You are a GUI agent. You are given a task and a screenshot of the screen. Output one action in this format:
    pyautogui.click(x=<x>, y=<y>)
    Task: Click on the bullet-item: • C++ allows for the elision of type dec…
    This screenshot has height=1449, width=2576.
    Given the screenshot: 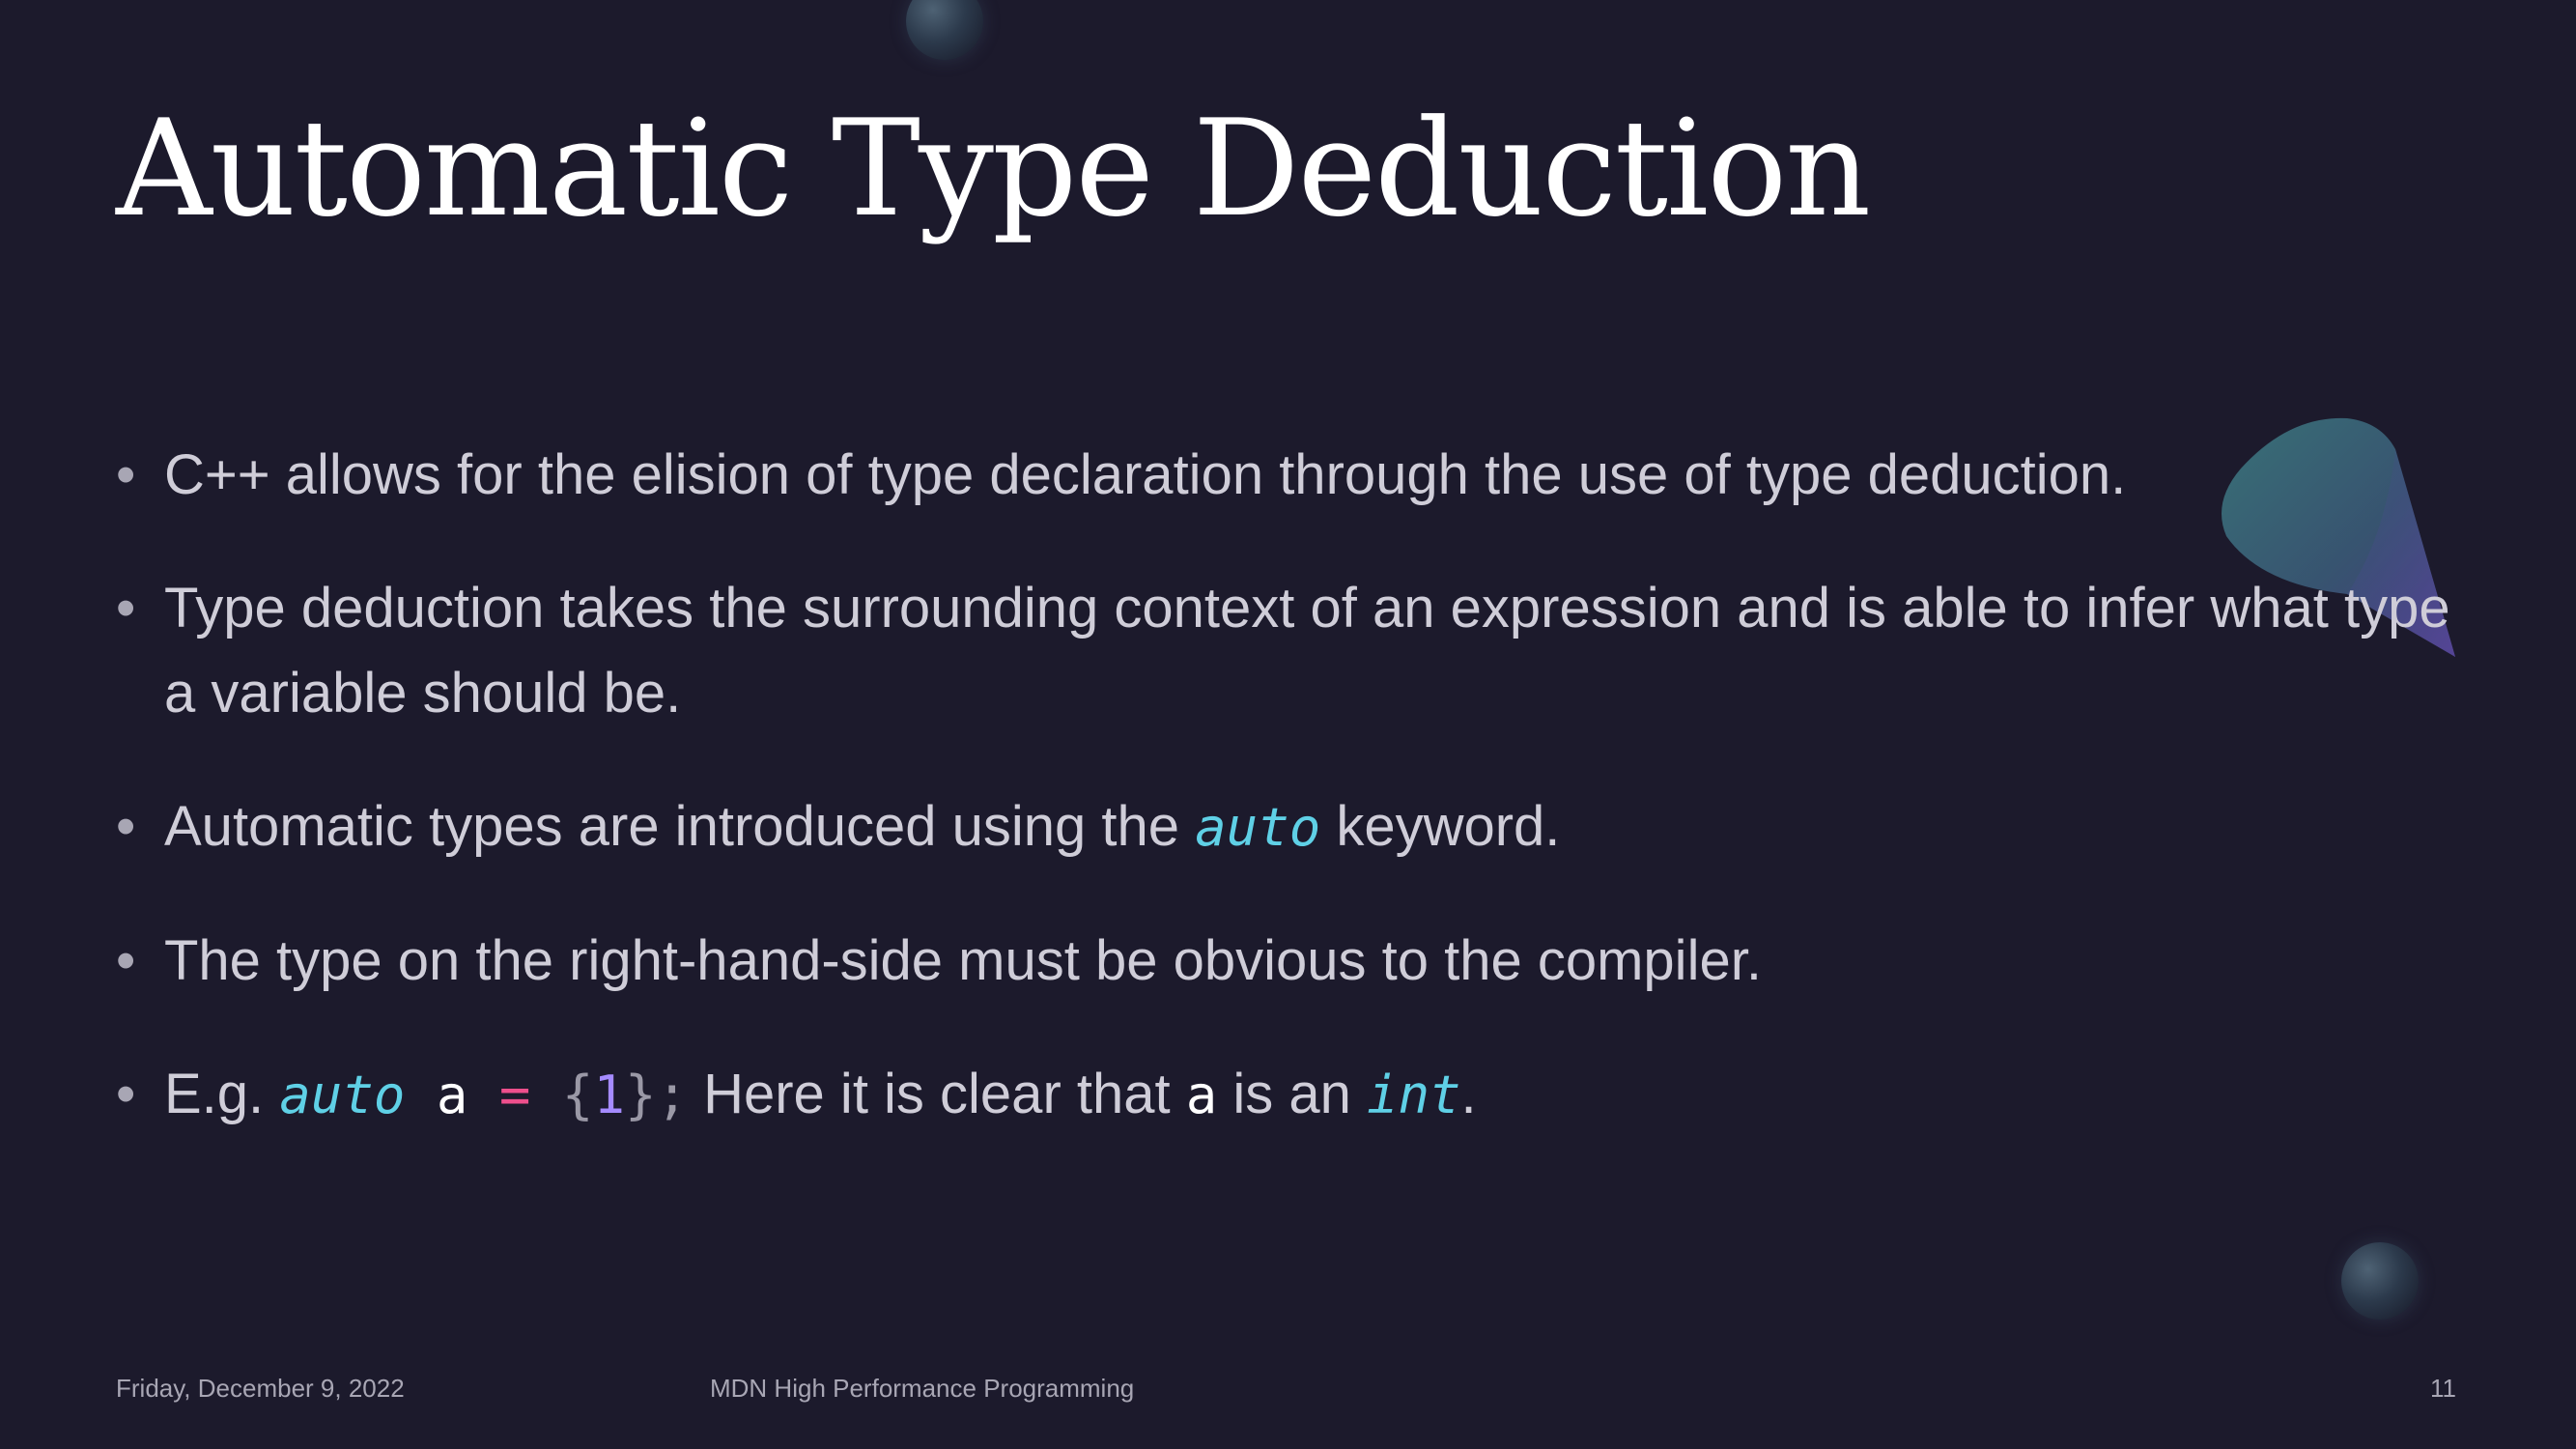 What is the action you would take?
    pyautogui.click(x=1294, y=475)
    